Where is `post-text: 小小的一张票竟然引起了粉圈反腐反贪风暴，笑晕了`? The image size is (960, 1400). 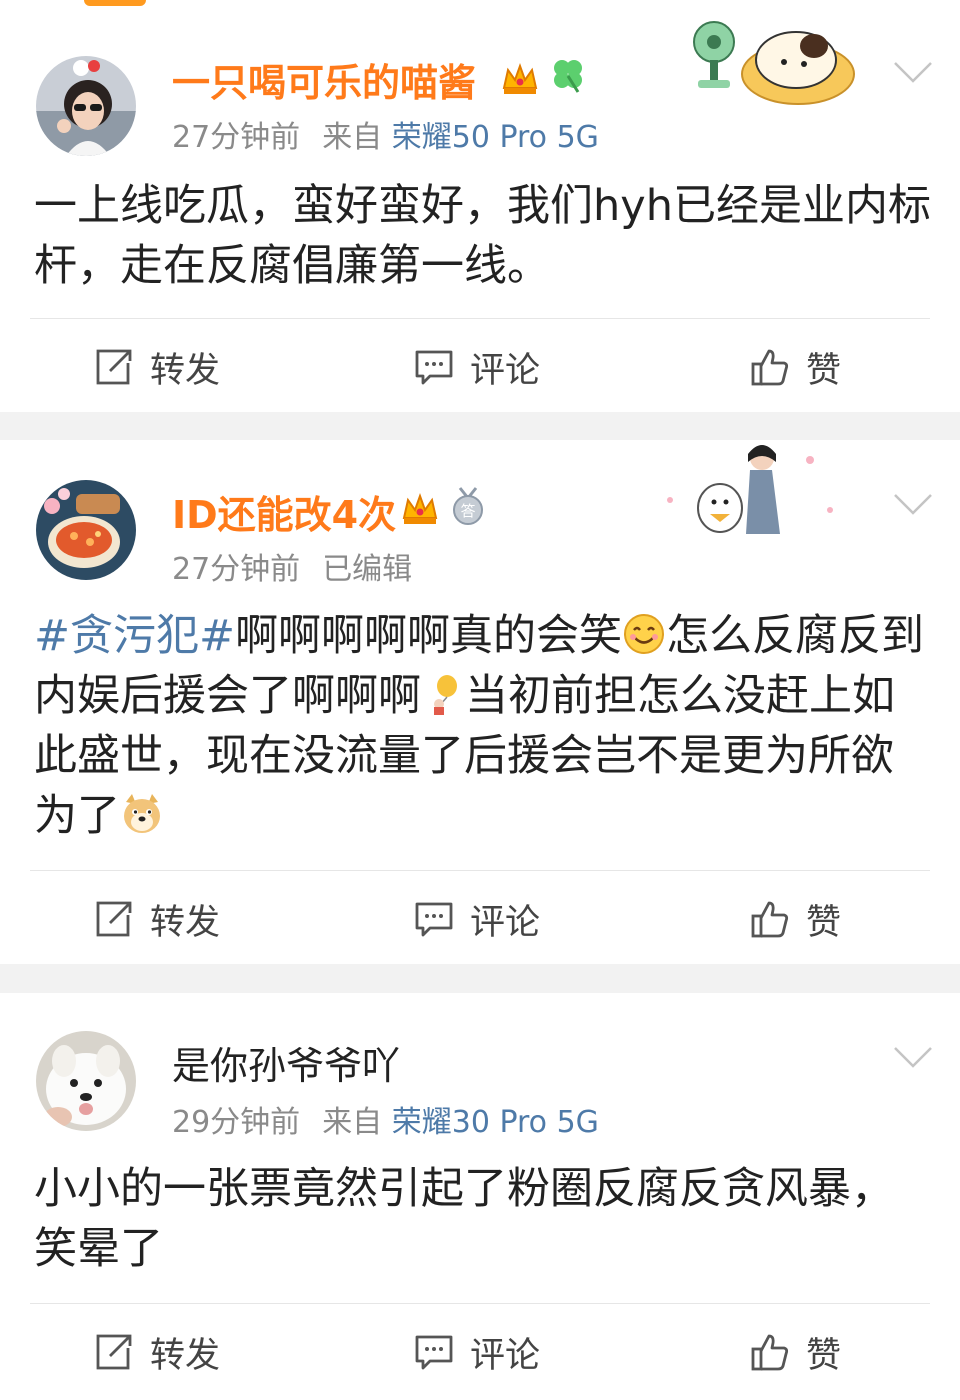
post-text: 小小的一张票竟然引起了粉圈反腐反贪风暴，笑晕了 is located at coordinates (464, 1219).